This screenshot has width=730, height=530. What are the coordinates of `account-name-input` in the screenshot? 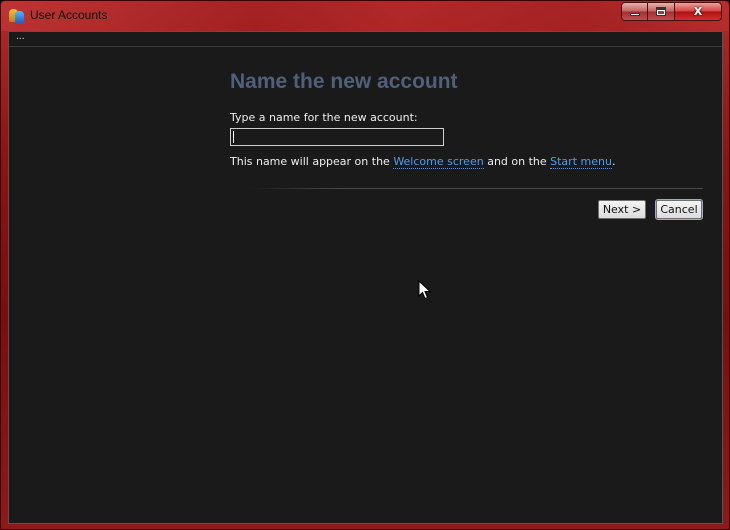 It's located at (337, 137).